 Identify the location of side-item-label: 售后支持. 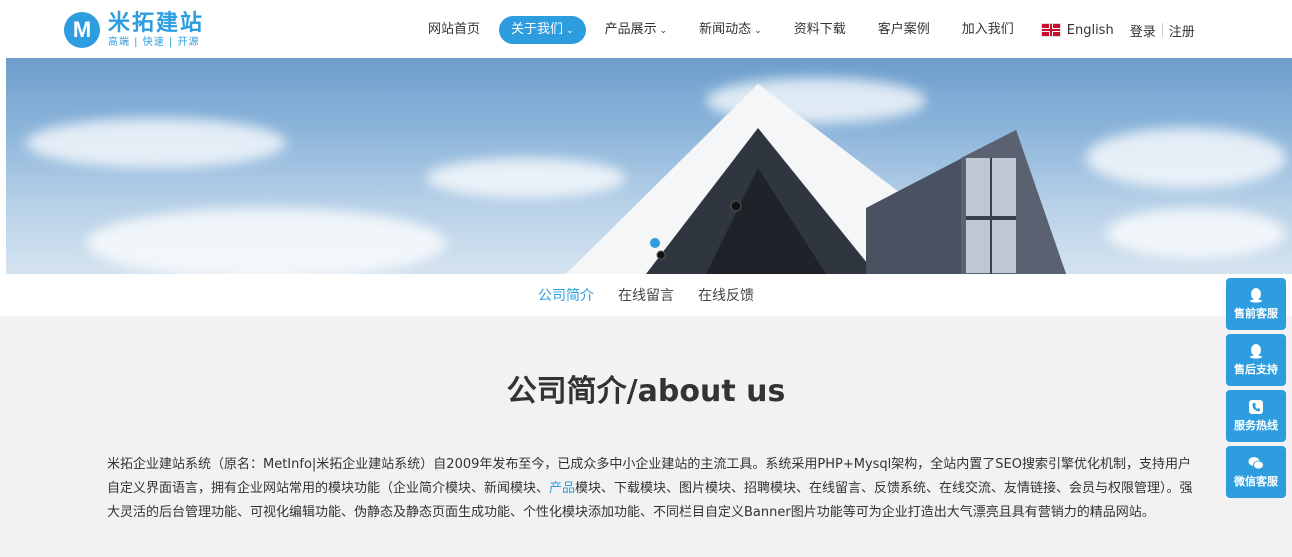
(1256, 369).